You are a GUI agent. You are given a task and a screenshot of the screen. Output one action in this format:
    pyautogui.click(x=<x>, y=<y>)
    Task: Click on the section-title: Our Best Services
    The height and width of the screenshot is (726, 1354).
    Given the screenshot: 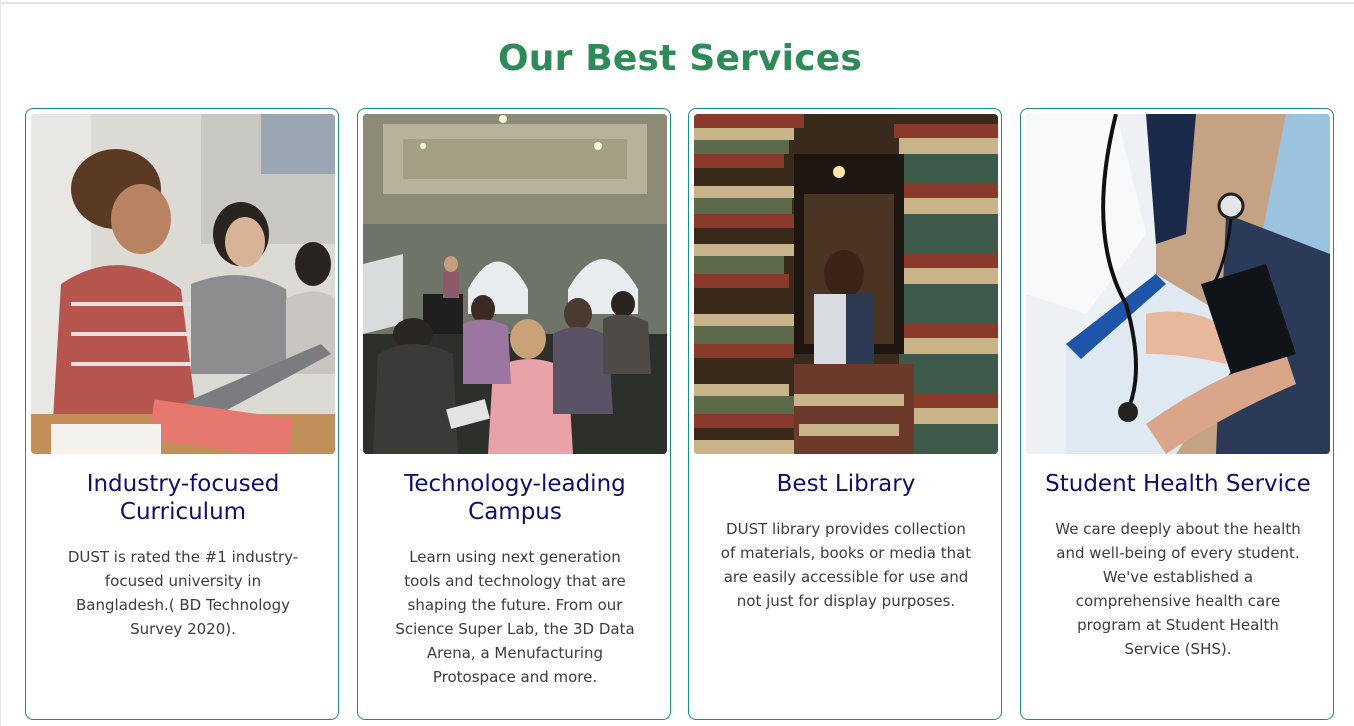 What is the action you would take?
    pyautogui.click(x=680, y=58)
    